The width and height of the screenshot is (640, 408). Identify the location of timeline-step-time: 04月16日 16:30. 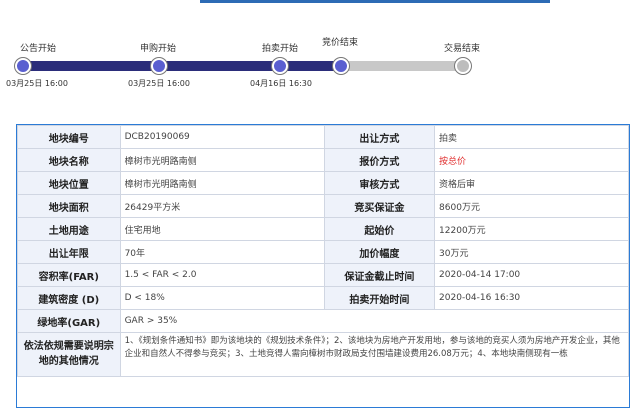
(281, 83).